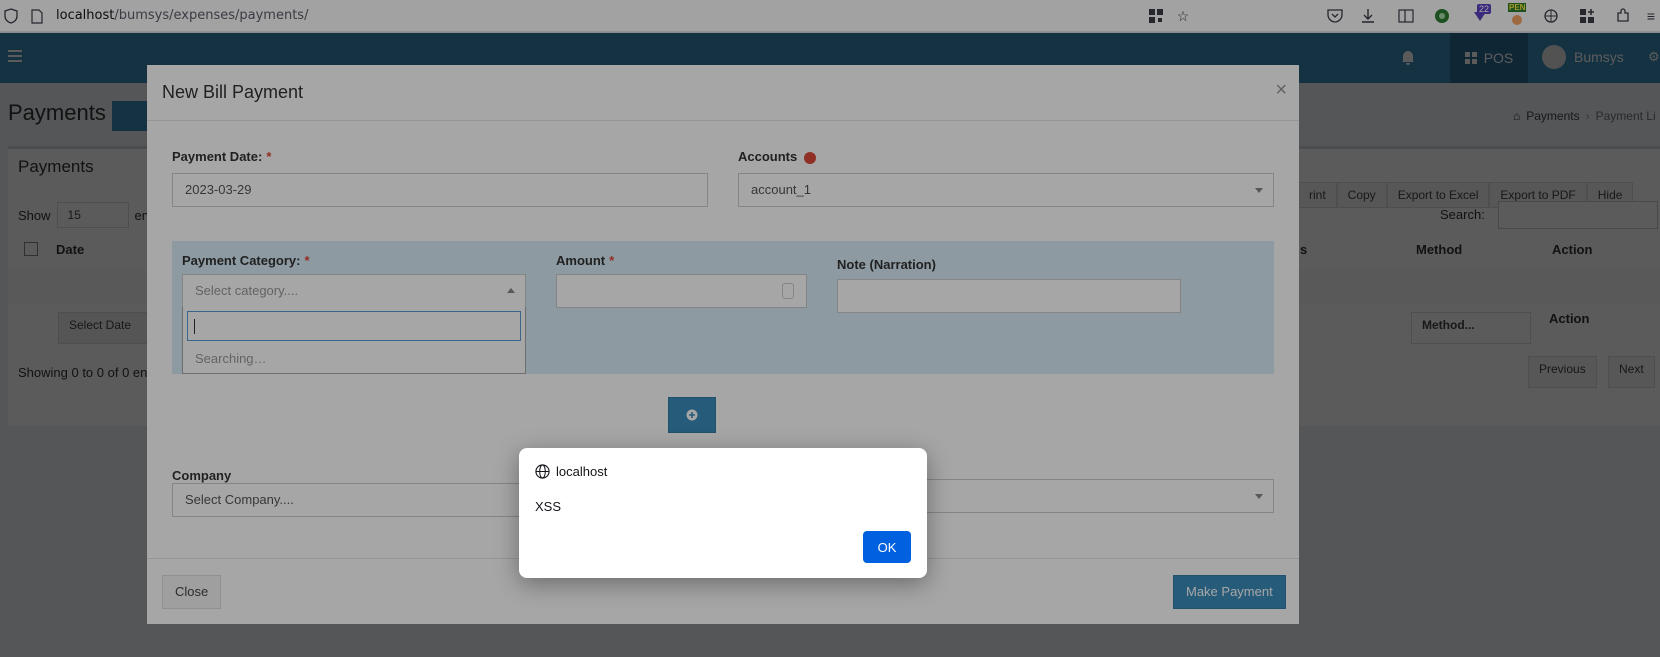 The height and width of the screenshot is (657, 1660). What do you see at coordinates (542, 471) in the screenshot?
I see `globe-icon` at bounding box center [542, 471].